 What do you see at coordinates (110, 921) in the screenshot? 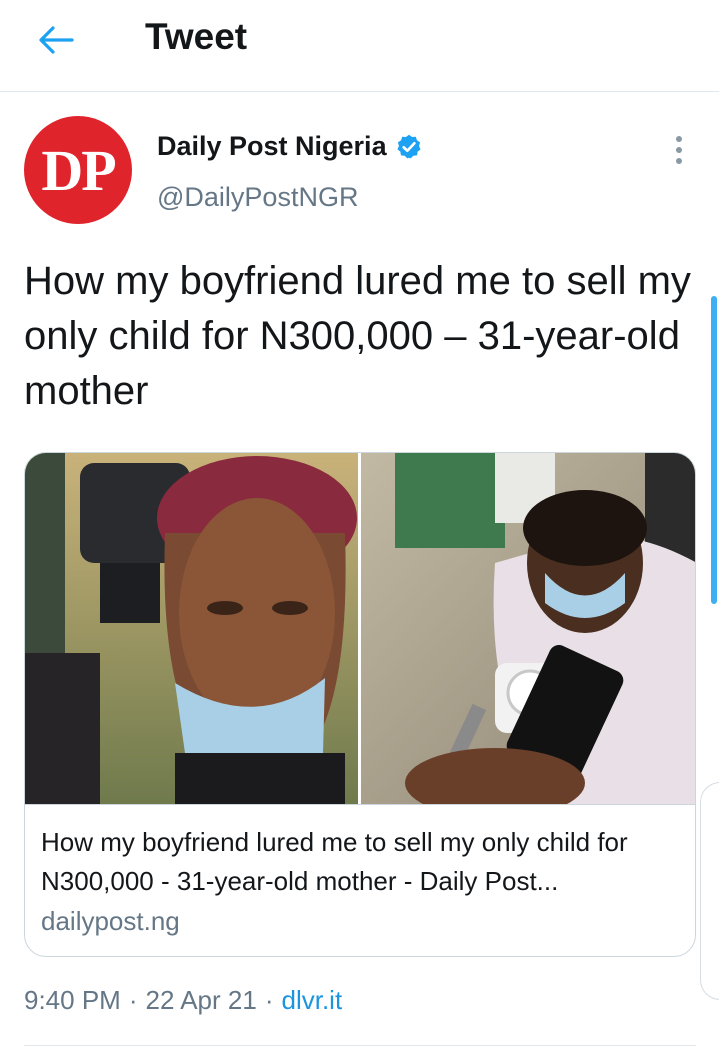
I see `card-domain: dailypost.ng` at bounding box center [110, 921].